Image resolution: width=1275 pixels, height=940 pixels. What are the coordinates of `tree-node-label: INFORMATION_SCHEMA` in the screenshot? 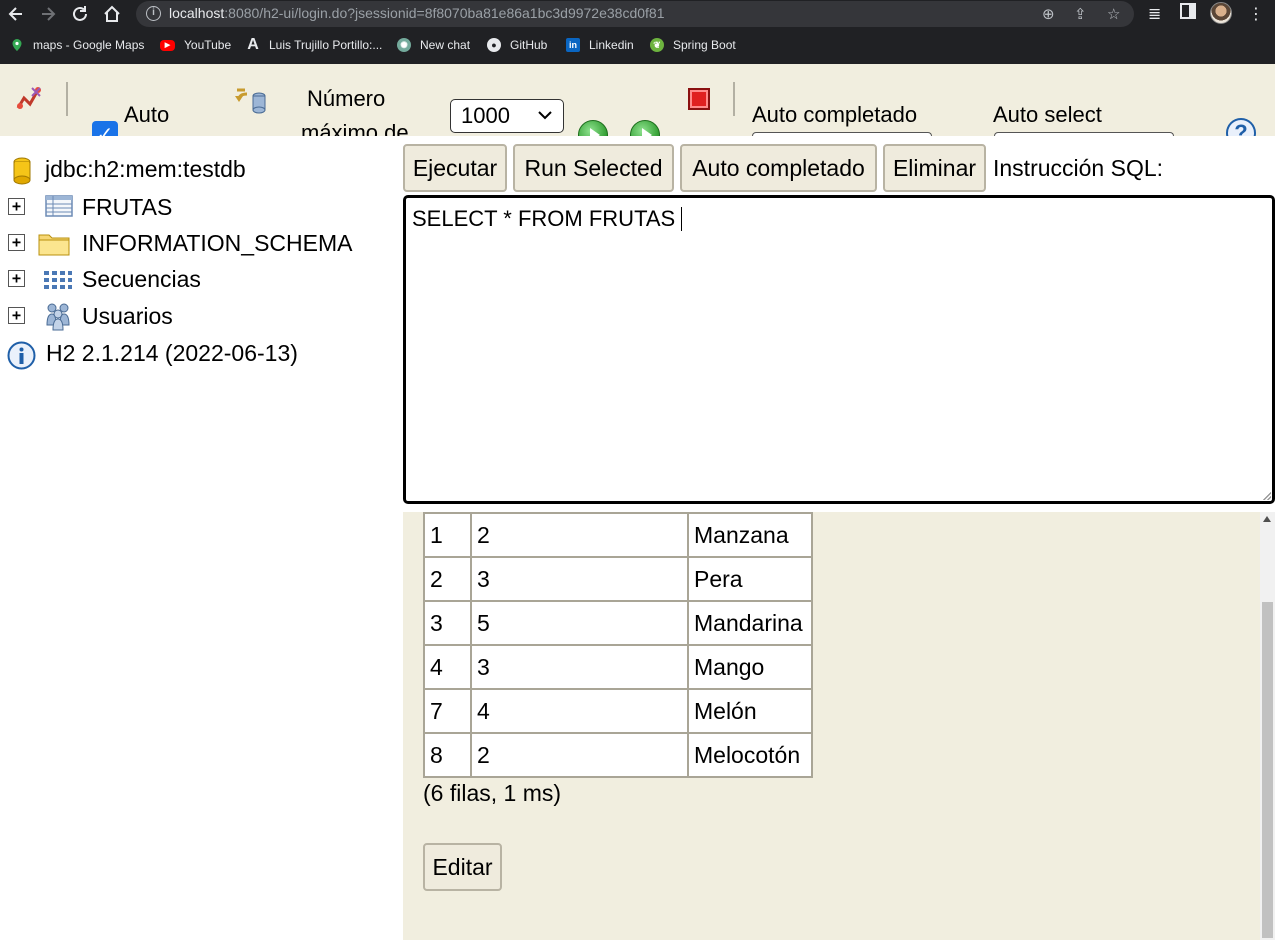 It's located at (217, 242).